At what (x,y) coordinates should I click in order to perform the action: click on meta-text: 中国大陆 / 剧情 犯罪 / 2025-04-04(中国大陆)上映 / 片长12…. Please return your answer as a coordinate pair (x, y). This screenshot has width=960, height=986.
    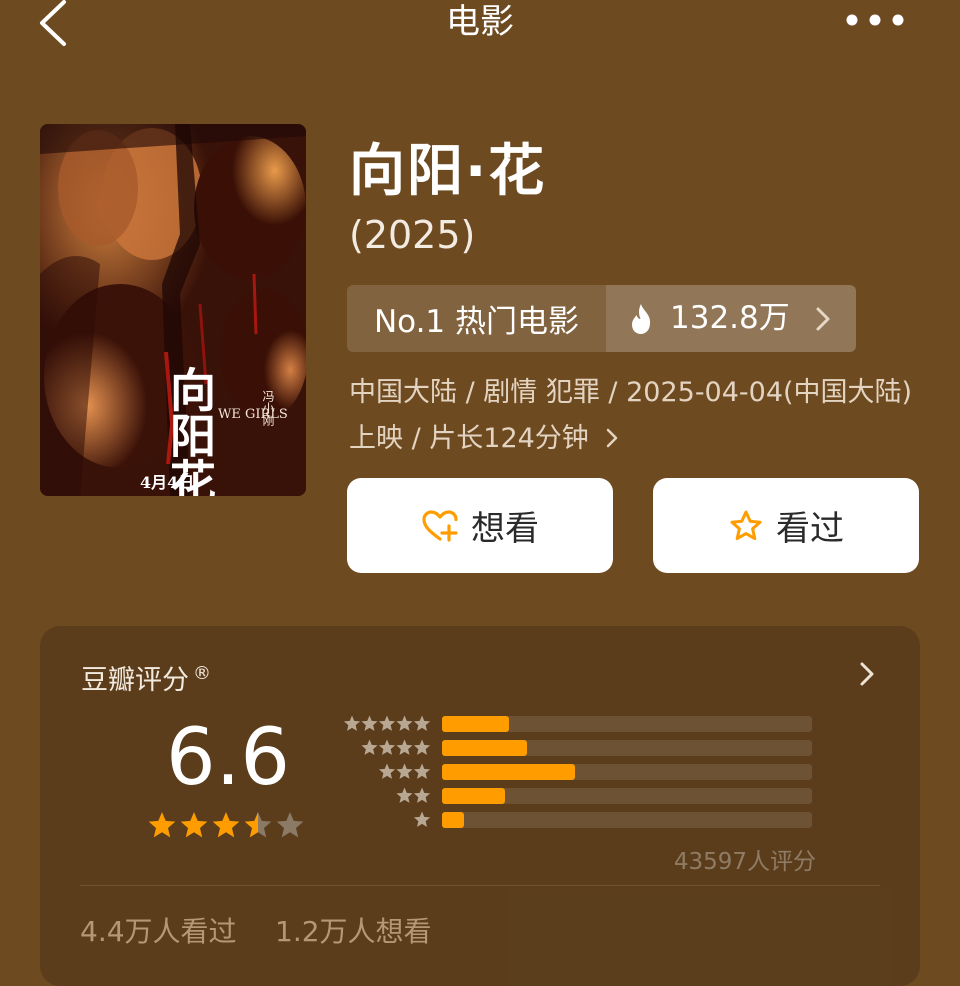
    Looking at the image, I should click on (631, 415).